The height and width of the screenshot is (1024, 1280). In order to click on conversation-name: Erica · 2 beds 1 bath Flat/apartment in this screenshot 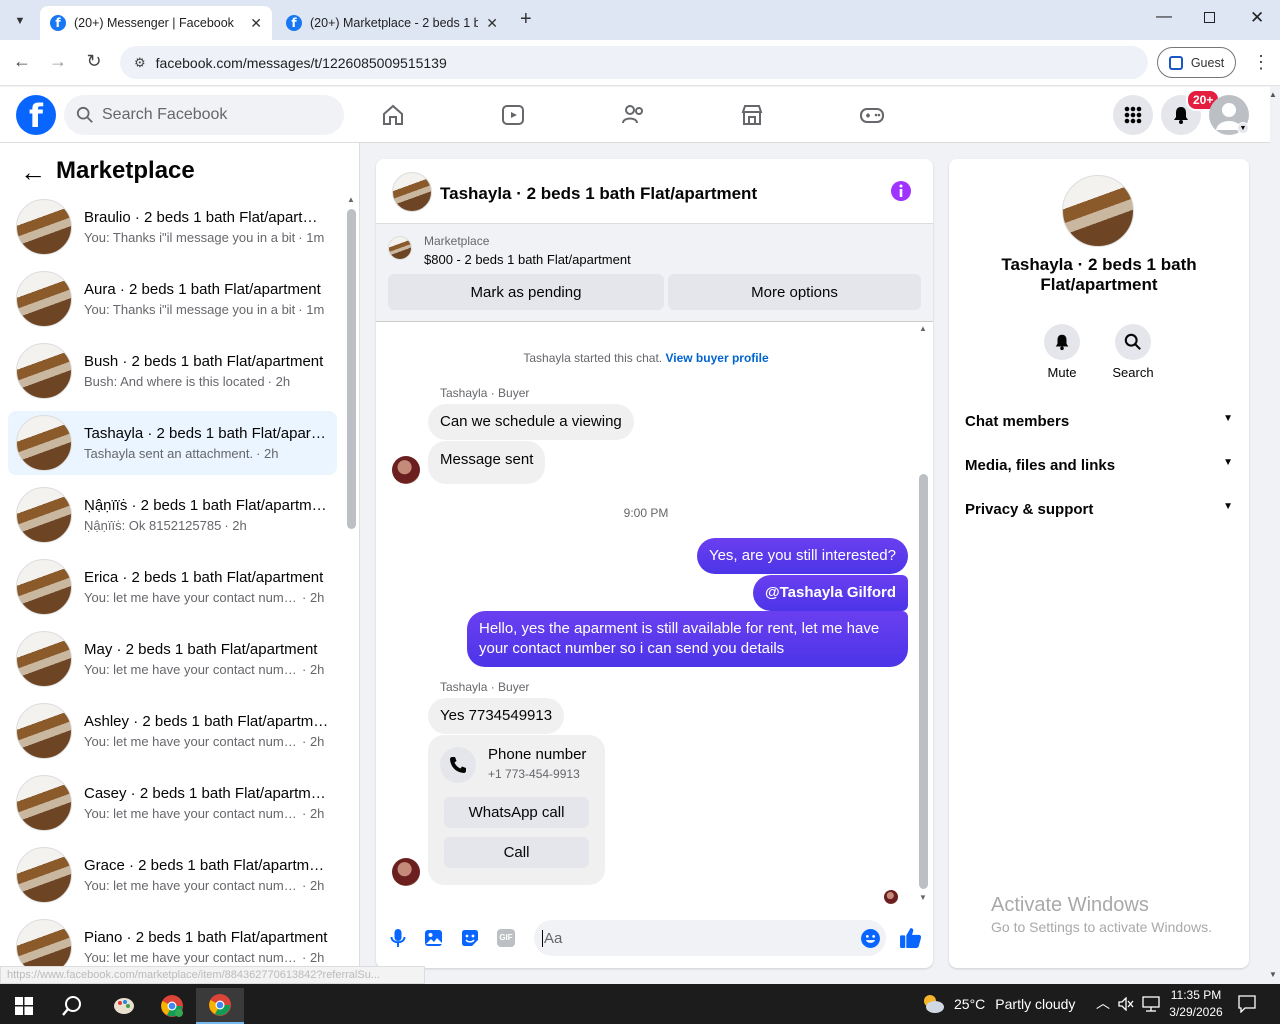, I will do `click(204, 577)`.